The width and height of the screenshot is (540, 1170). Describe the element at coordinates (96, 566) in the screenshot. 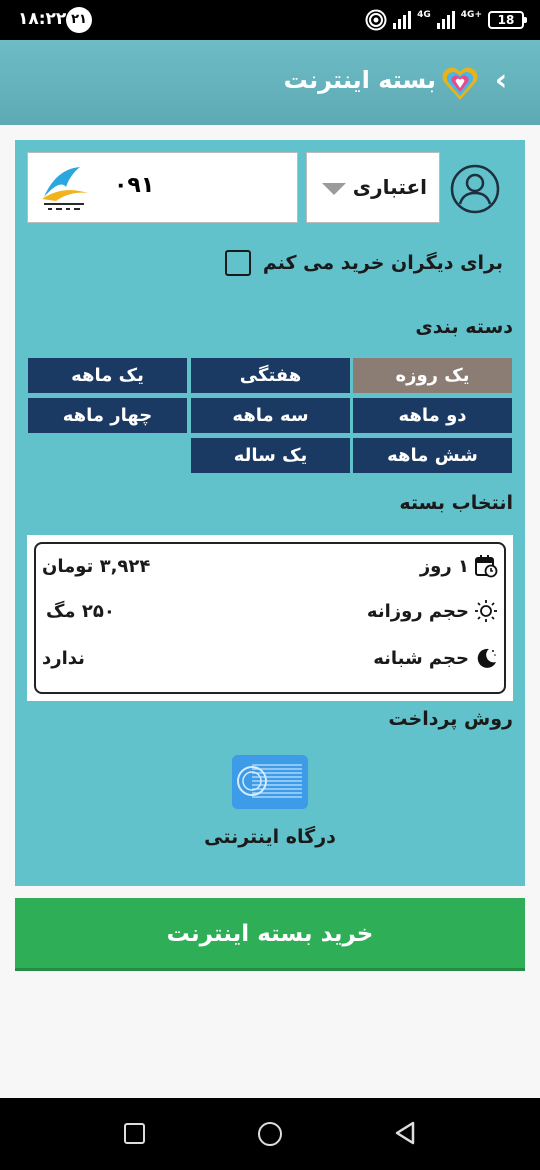

I see `package-price: ۳,۹۲۴ تومان` at that location.